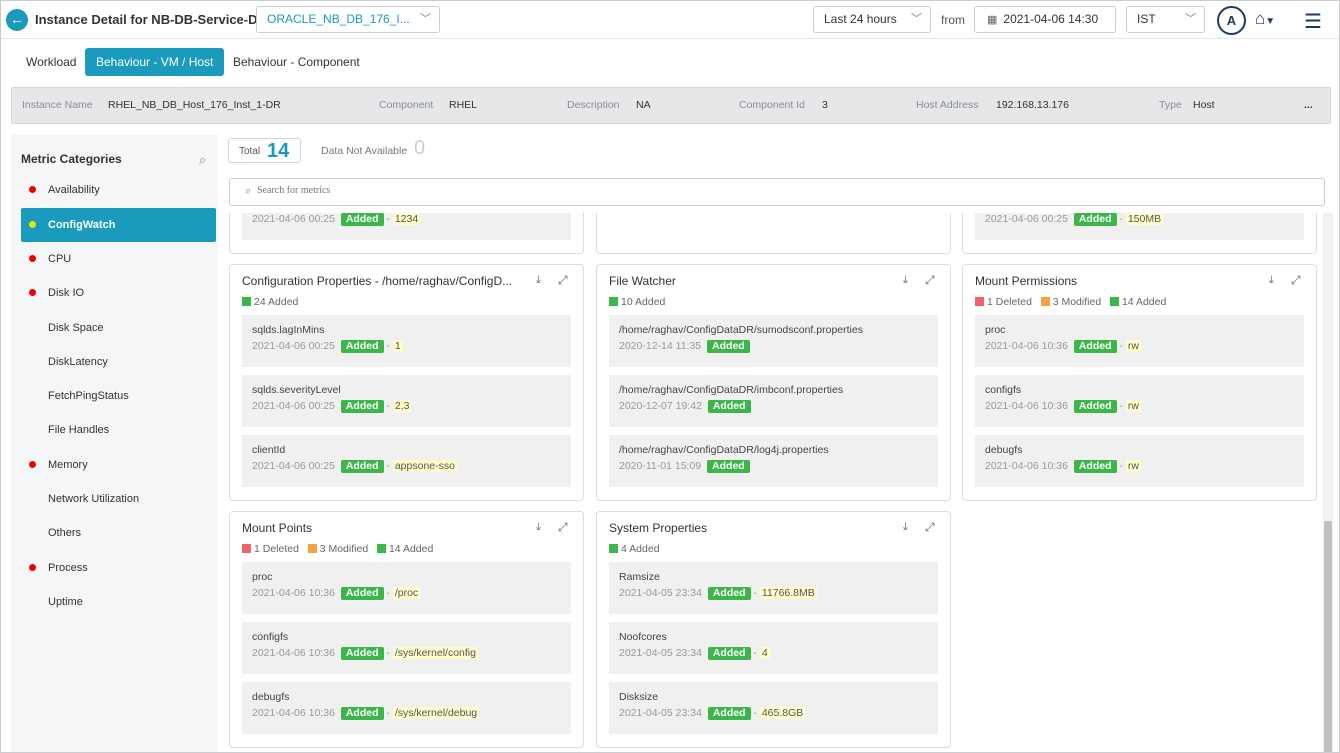  Describe the element at coordinates (277, 528) in the screenshot. I see `card-title: Mount Points` at that location.